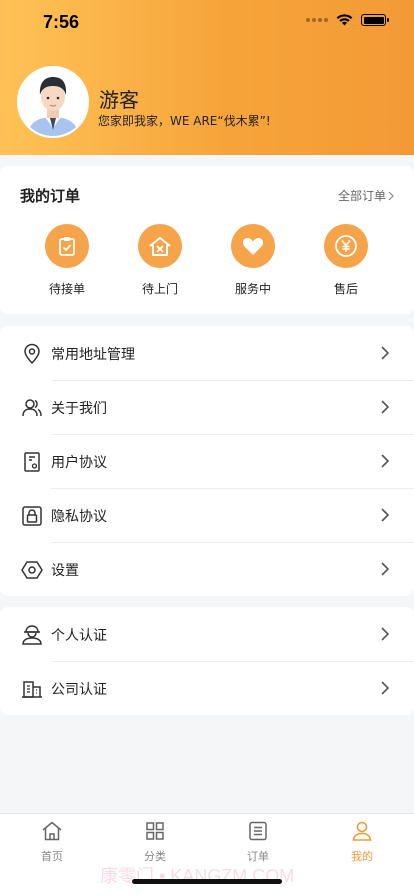 This screenshot has height=896, width=414. I want to click on heart-icon, so click(253, 246).